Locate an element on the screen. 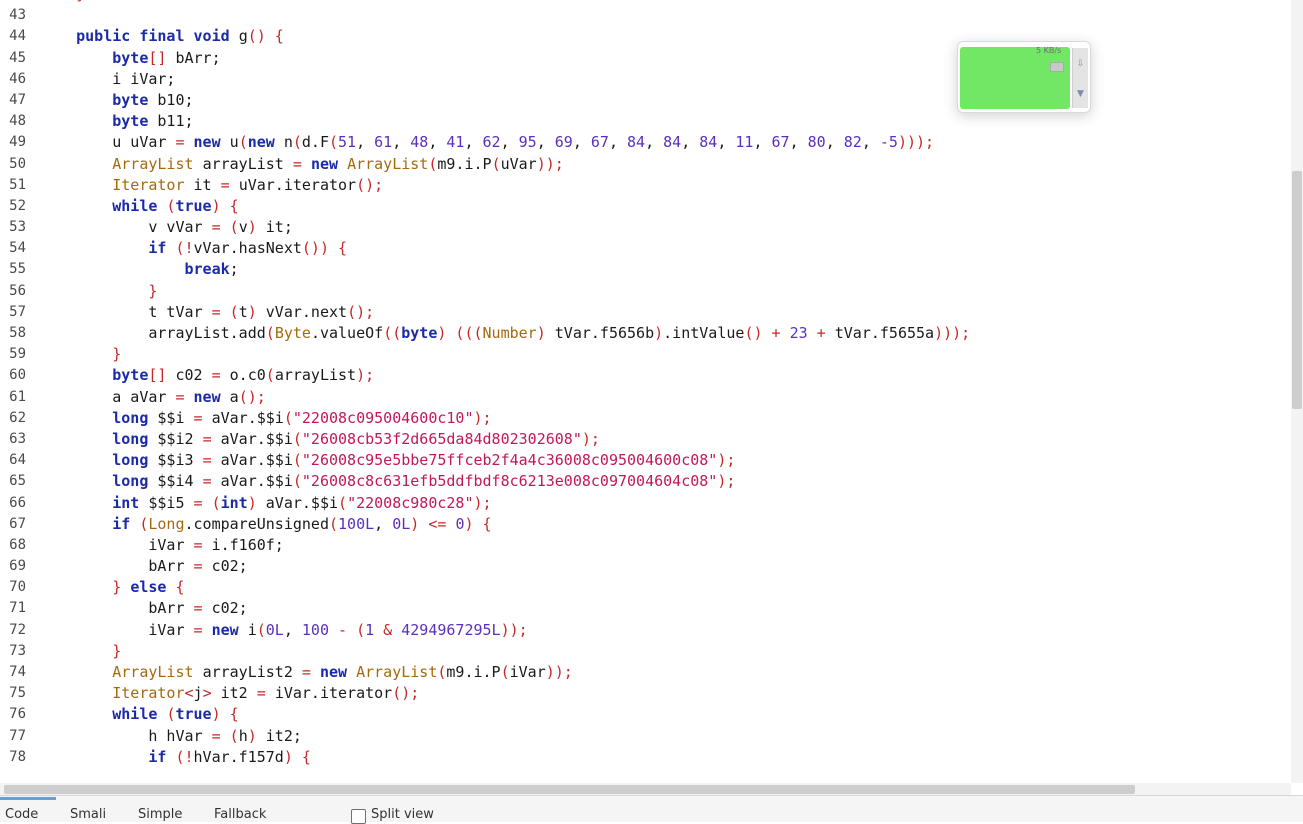  code-token: "22008c980c28" is located at coordinates (410, 502).